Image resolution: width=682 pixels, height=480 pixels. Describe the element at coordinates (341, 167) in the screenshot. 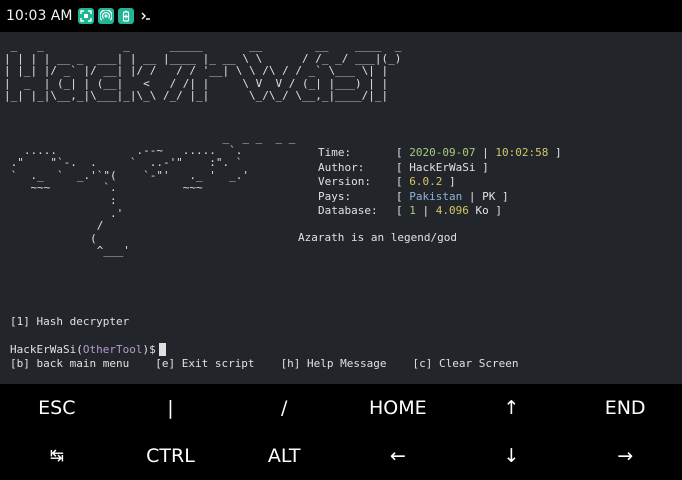

I see `info-label: Author:` at that location.